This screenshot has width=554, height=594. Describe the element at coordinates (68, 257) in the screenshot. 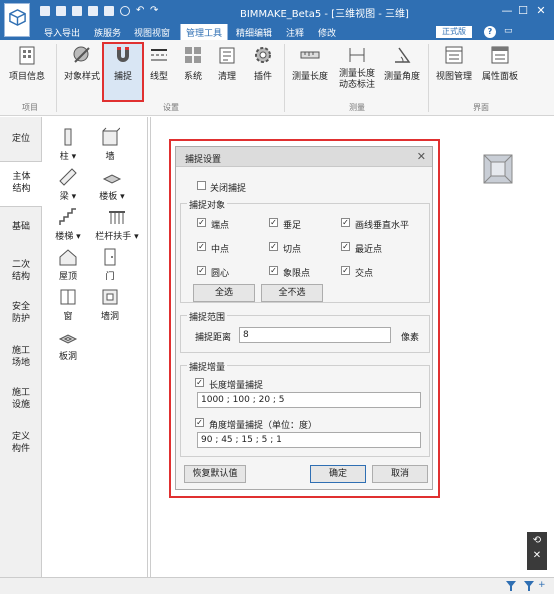

I see `roof-icon` at that location.